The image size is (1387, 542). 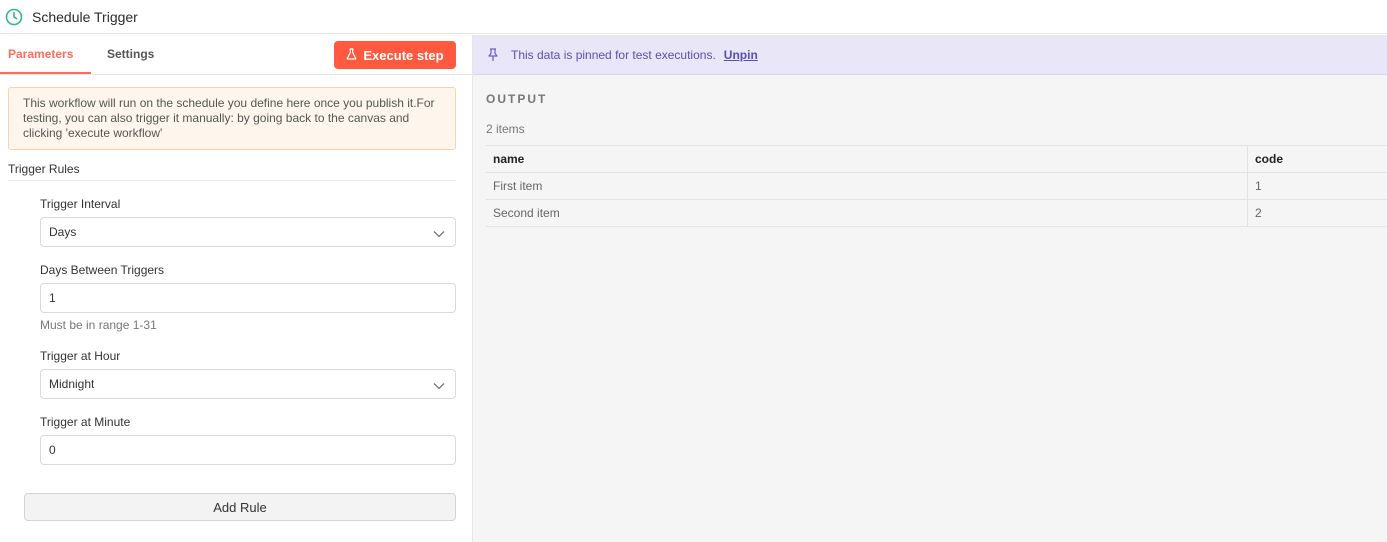 What do you see at coordinates (693, 17) in the screenshot?
I see `node-header: Schedule Trigger` at bounding box center [693, 17].